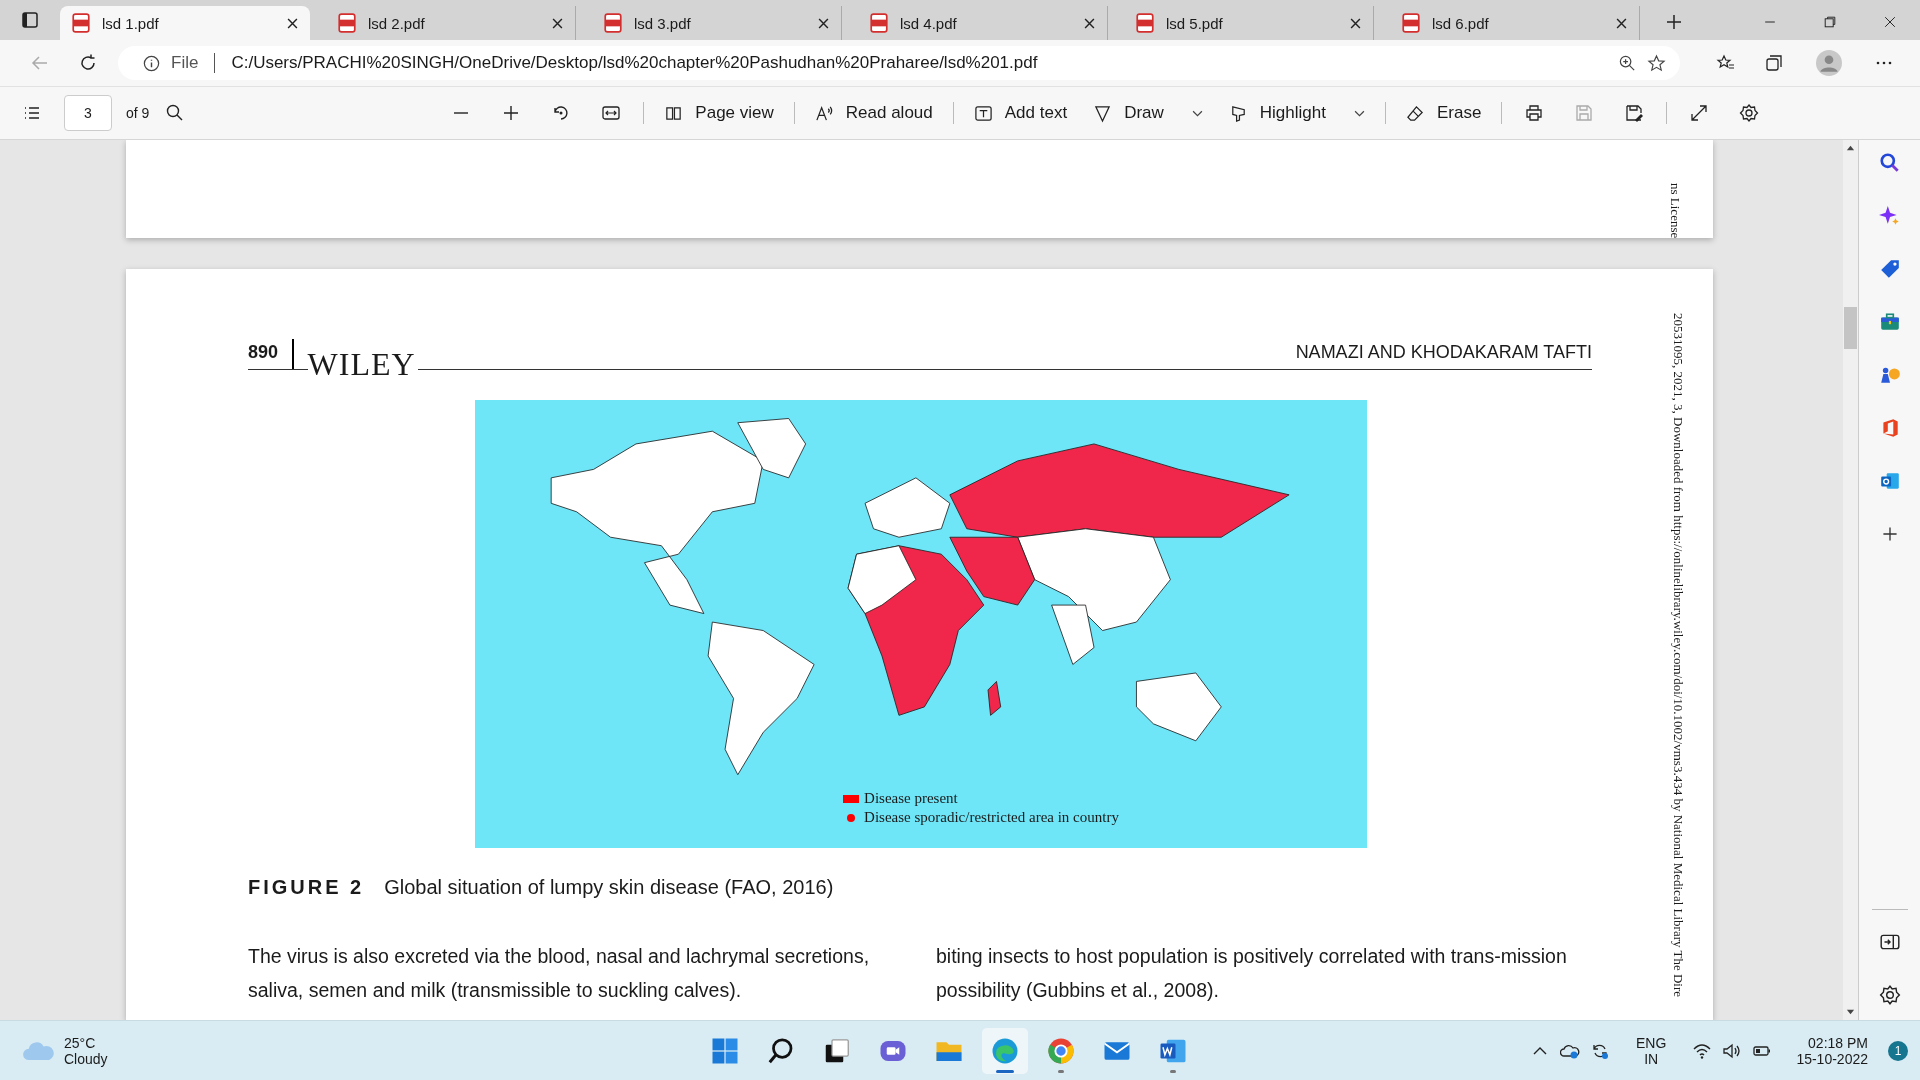 This screenshot has height=1080, width=1920. I want to click on legend-dot, so click(851, 817).